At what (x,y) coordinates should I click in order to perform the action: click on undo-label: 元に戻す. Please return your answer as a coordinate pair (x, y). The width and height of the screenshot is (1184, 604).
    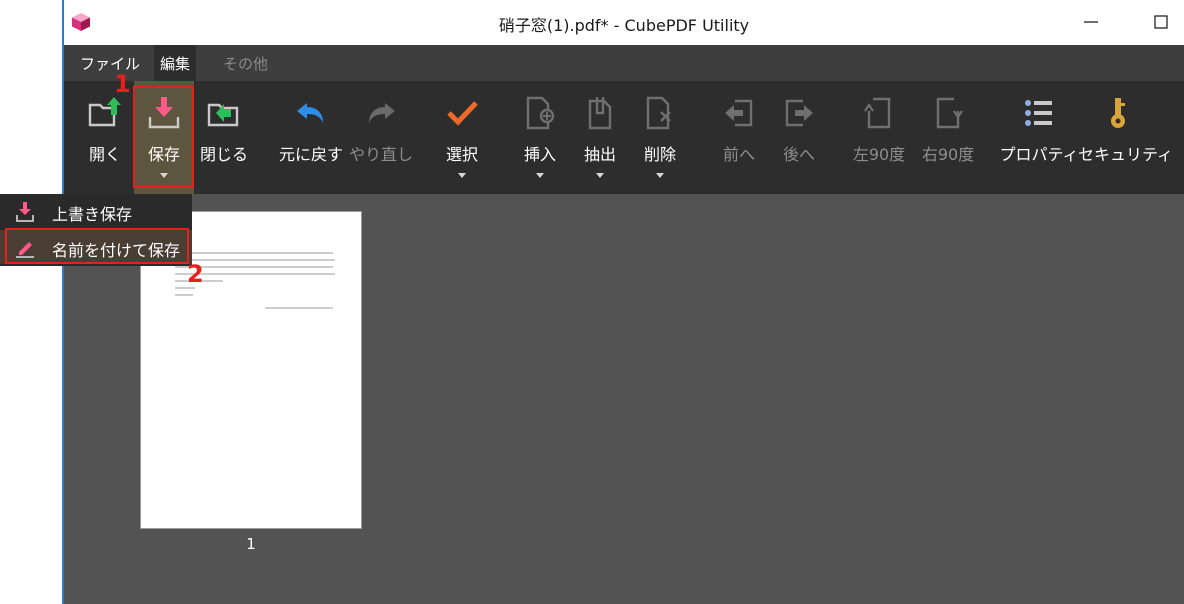
    Looking at the image, I should click on (310, 154).